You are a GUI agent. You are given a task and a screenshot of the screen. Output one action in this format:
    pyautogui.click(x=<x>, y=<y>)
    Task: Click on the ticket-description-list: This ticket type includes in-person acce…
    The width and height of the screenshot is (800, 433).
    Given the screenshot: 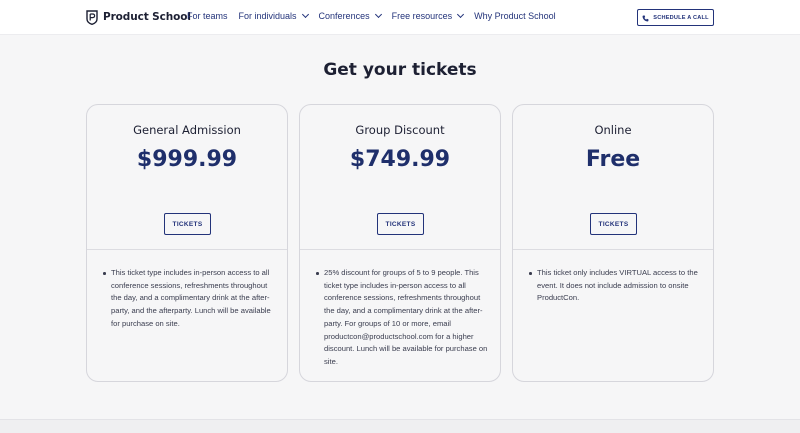 What is the action you would take?
    pyautogui.click(x=190, y=299)
    